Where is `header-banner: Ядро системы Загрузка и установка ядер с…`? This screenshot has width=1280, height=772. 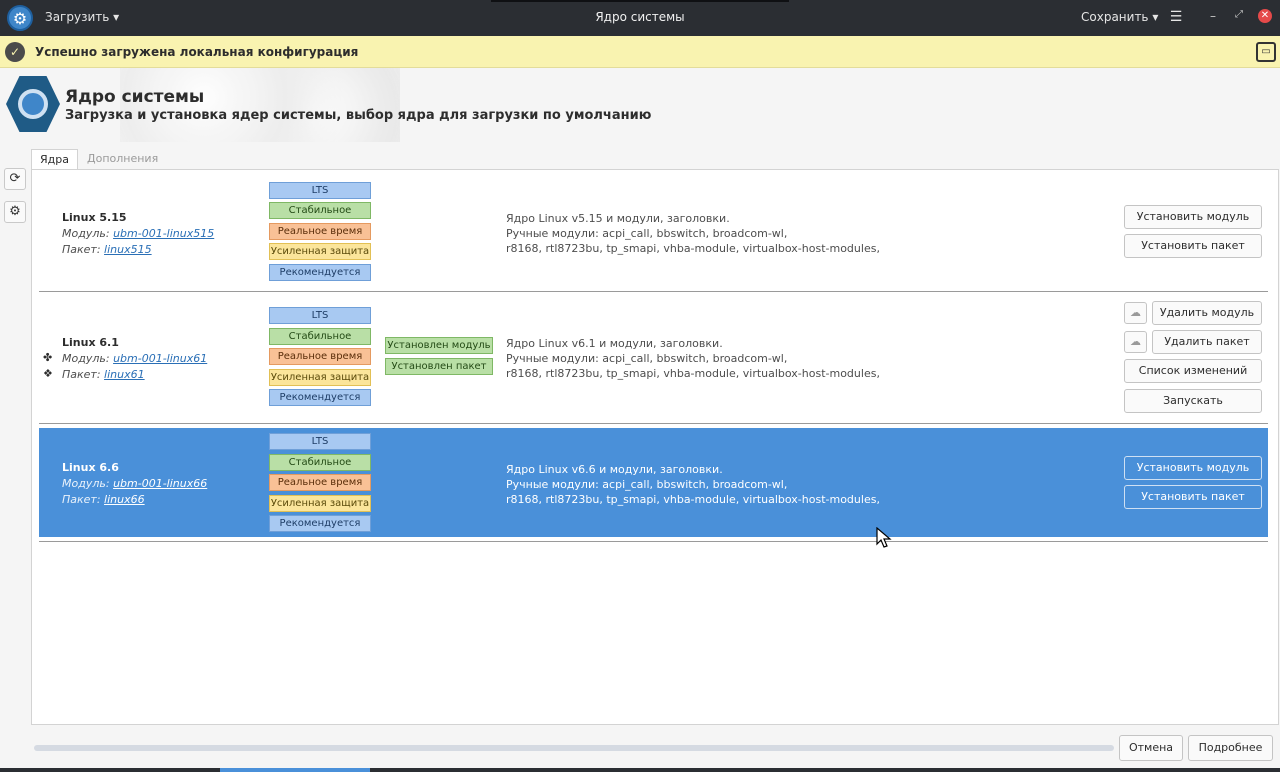 header-banner: Ядро системы Загрузка и установка ядер с… is located at coordinates (640, 105).